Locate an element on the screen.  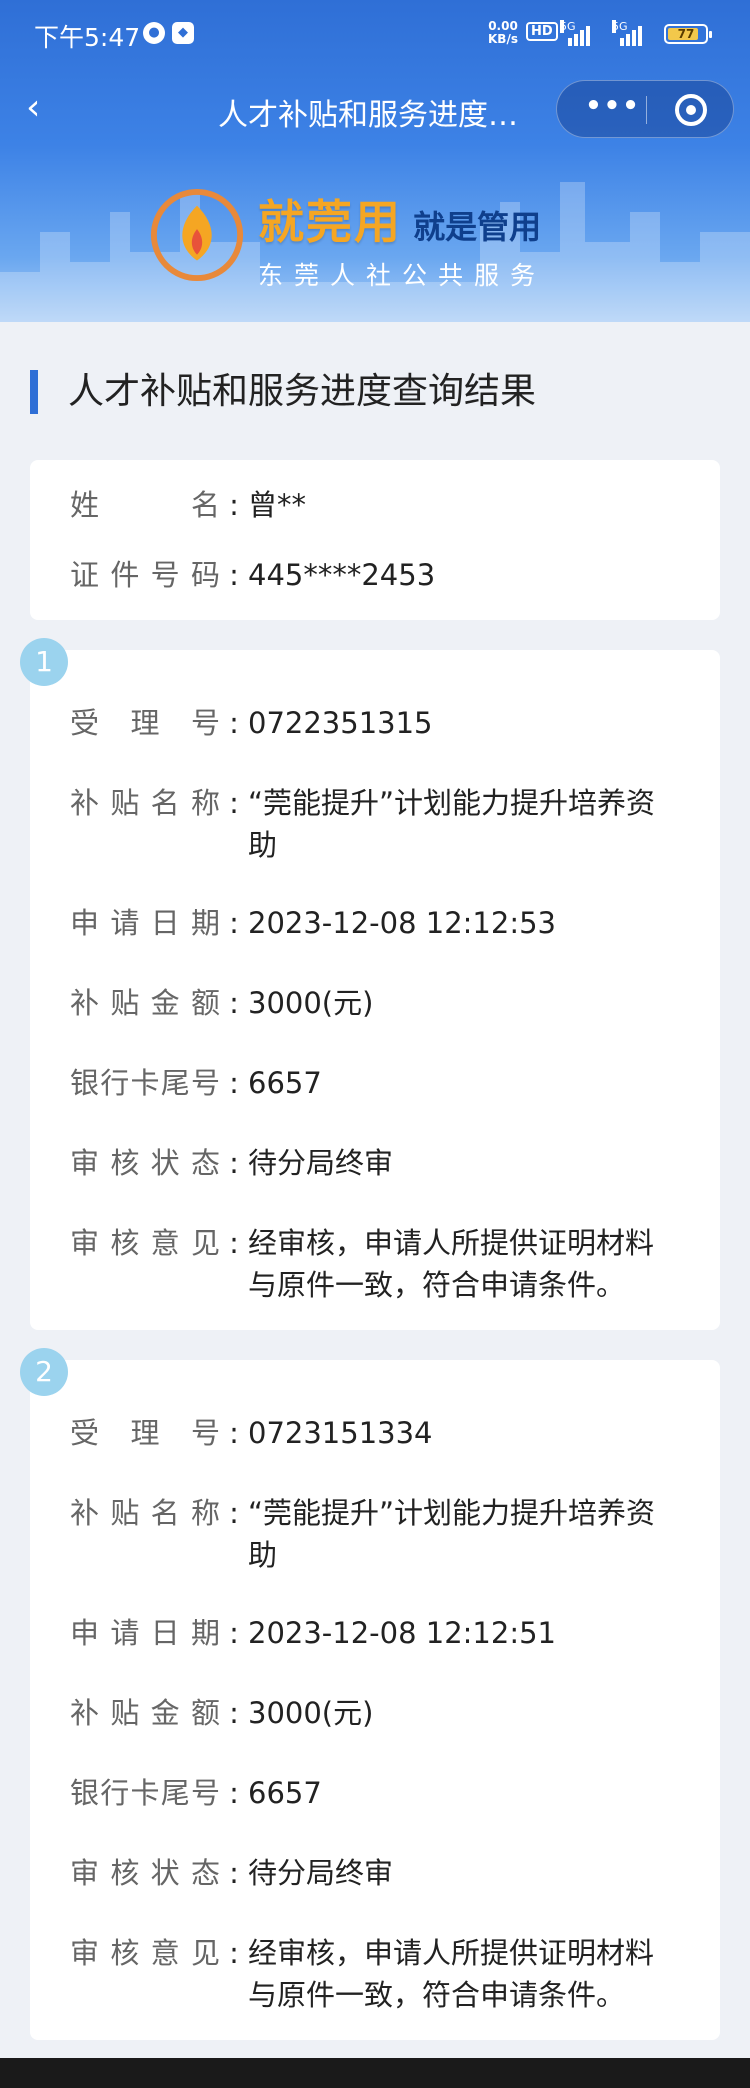
network-speed: 0.00 KB/s is located at coordinates (503, 32).